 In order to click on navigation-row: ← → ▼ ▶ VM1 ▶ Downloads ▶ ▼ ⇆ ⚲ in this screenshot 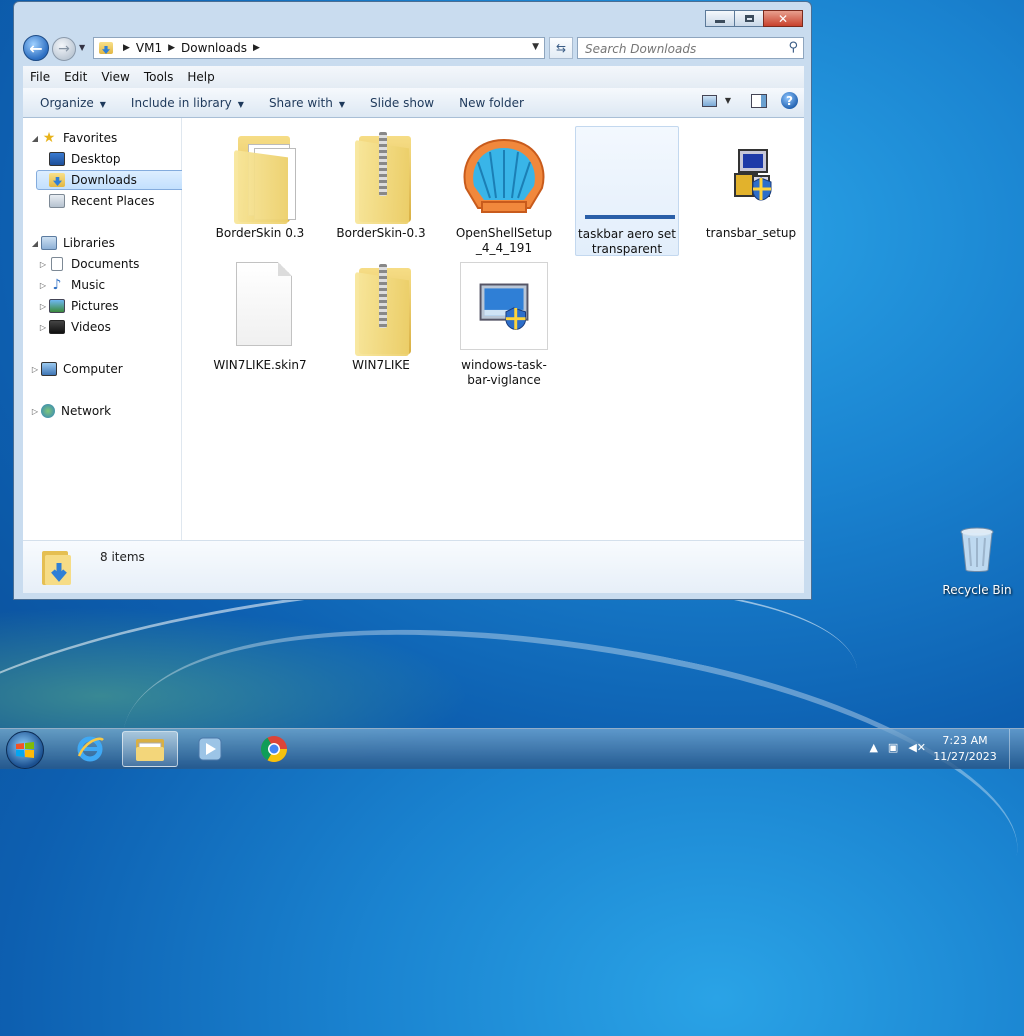, I will do `click(413, 48)`.